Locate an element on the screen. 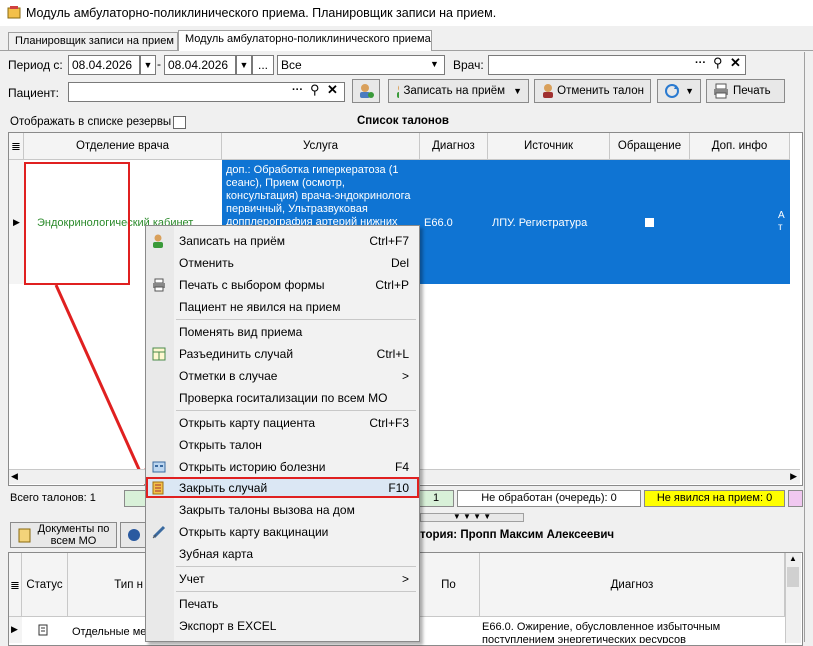 The width and height of the screenshot is (813, 646). menu-label: Открыть карту пациента is located at coordinates (247, 423).